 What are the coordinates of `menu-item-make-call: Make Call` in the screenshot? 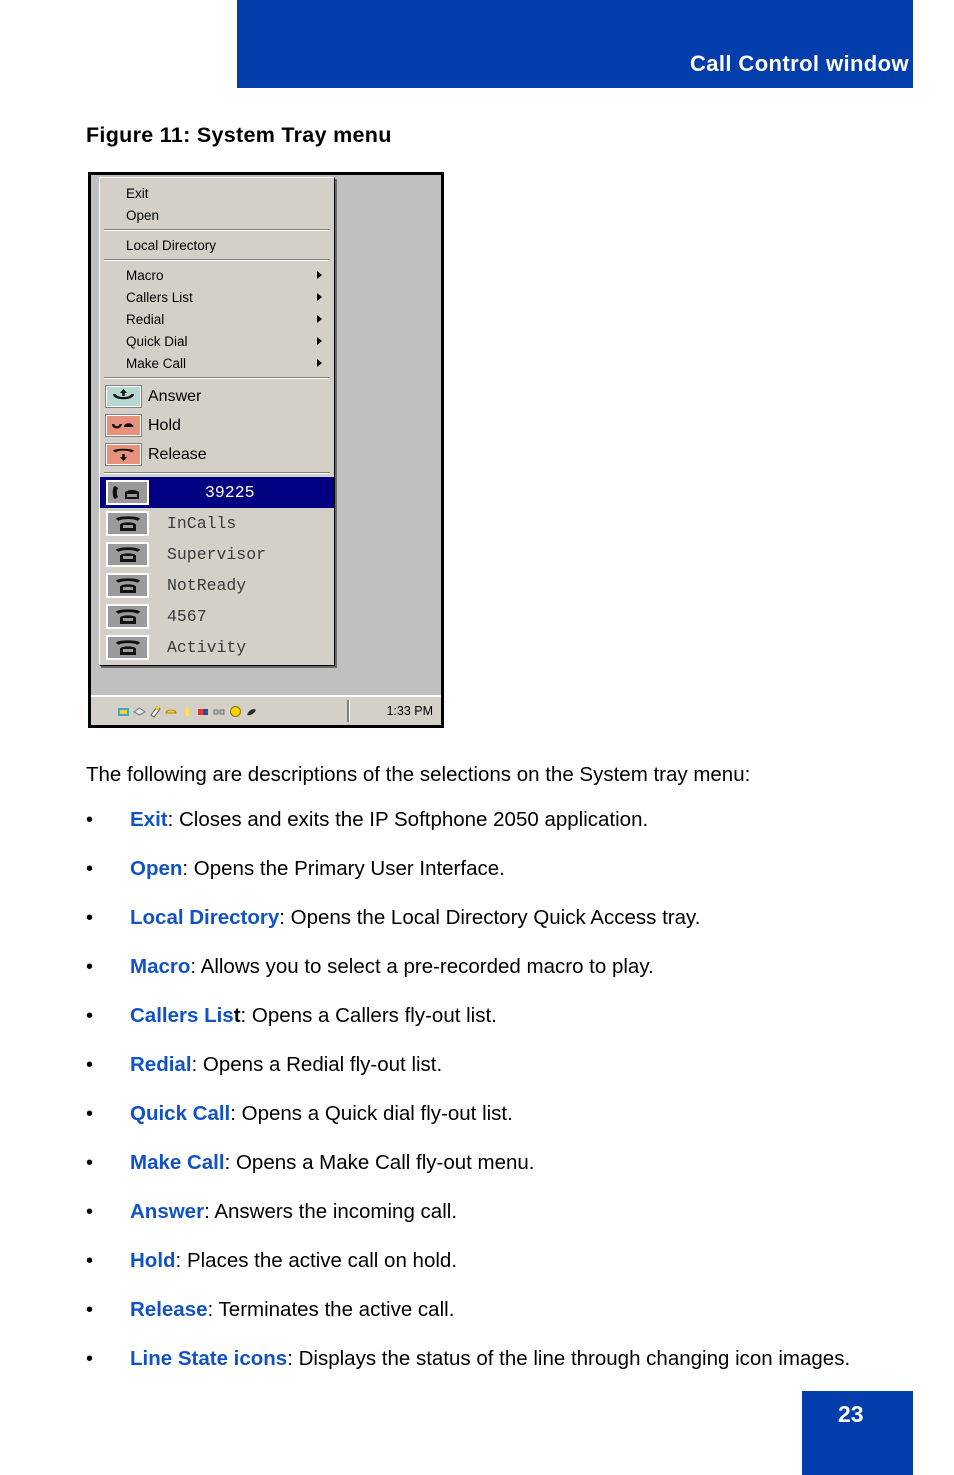 It's located at (217, 363).